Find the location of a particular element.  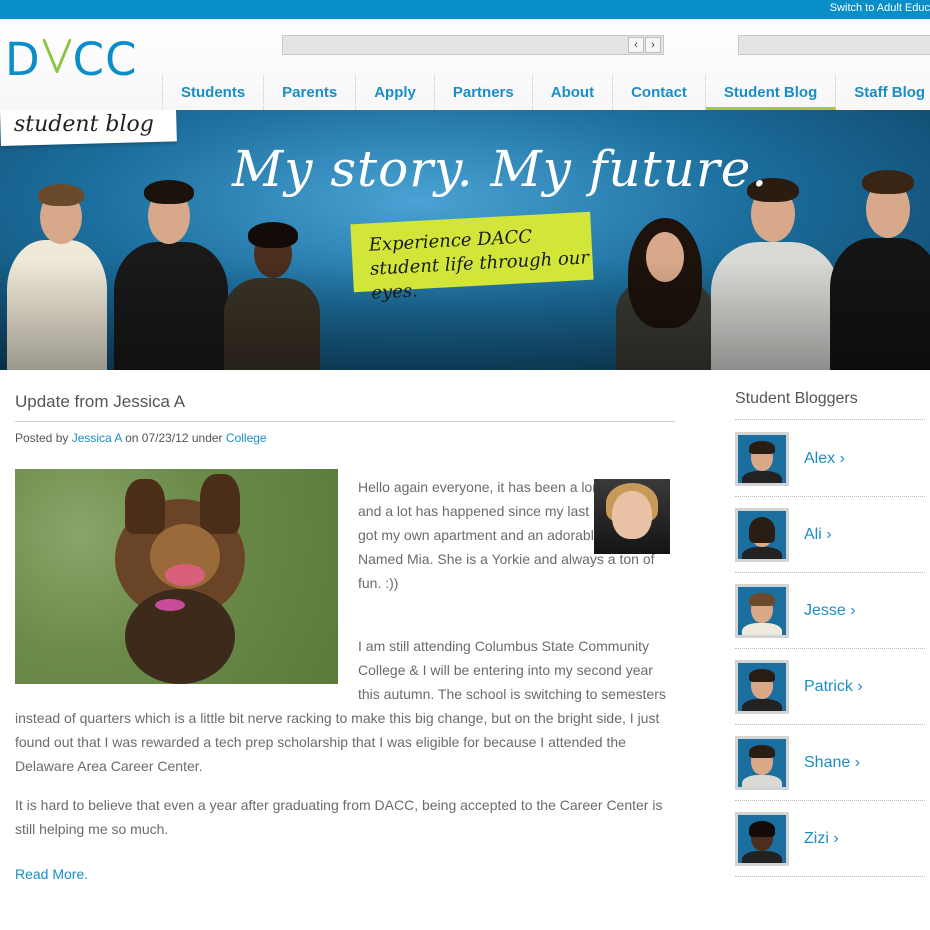

nav-students: Students is located at coordinates (214, 92).